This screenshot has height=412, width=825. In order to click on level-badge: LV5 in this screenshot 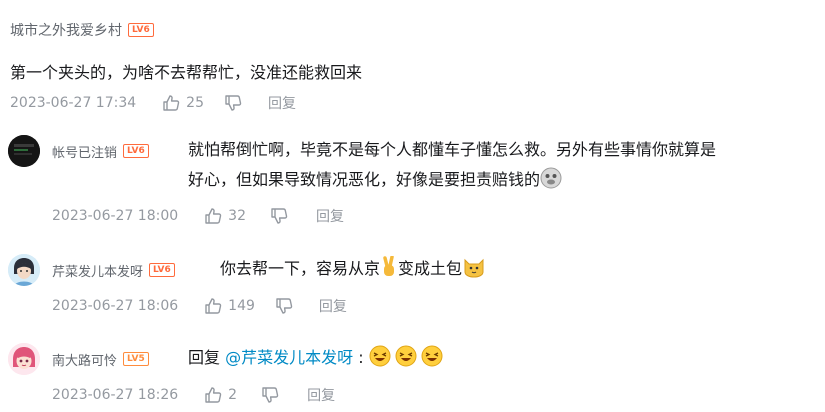, I will do `click(136, 359)`.